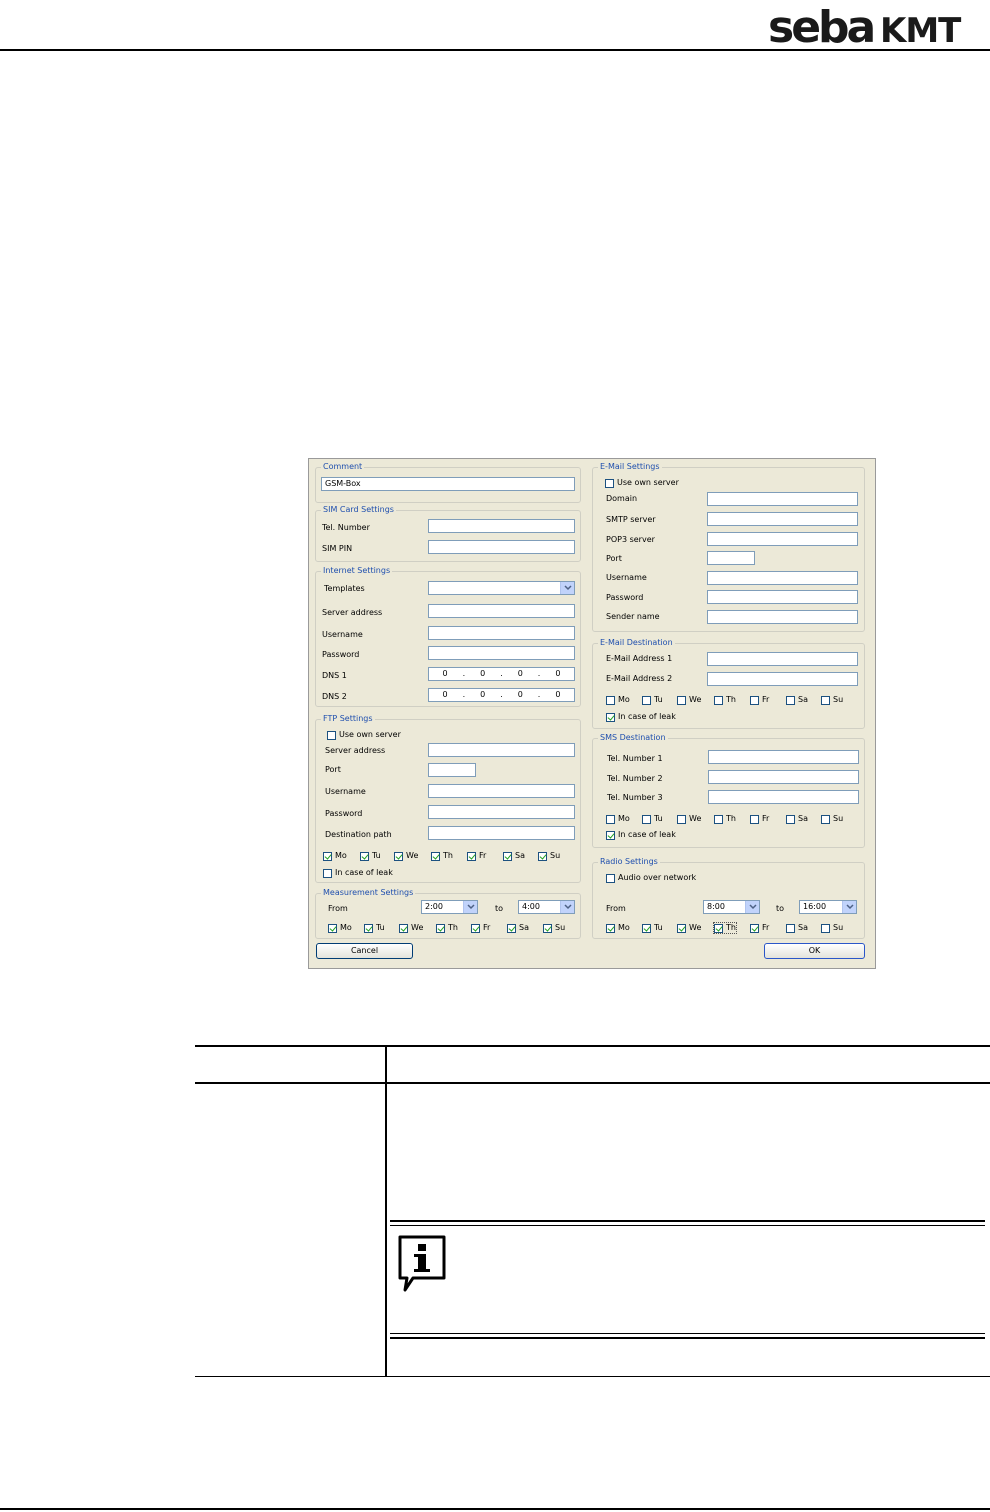  I want to click on comment-field: GSM-Box, so click(448, 484).